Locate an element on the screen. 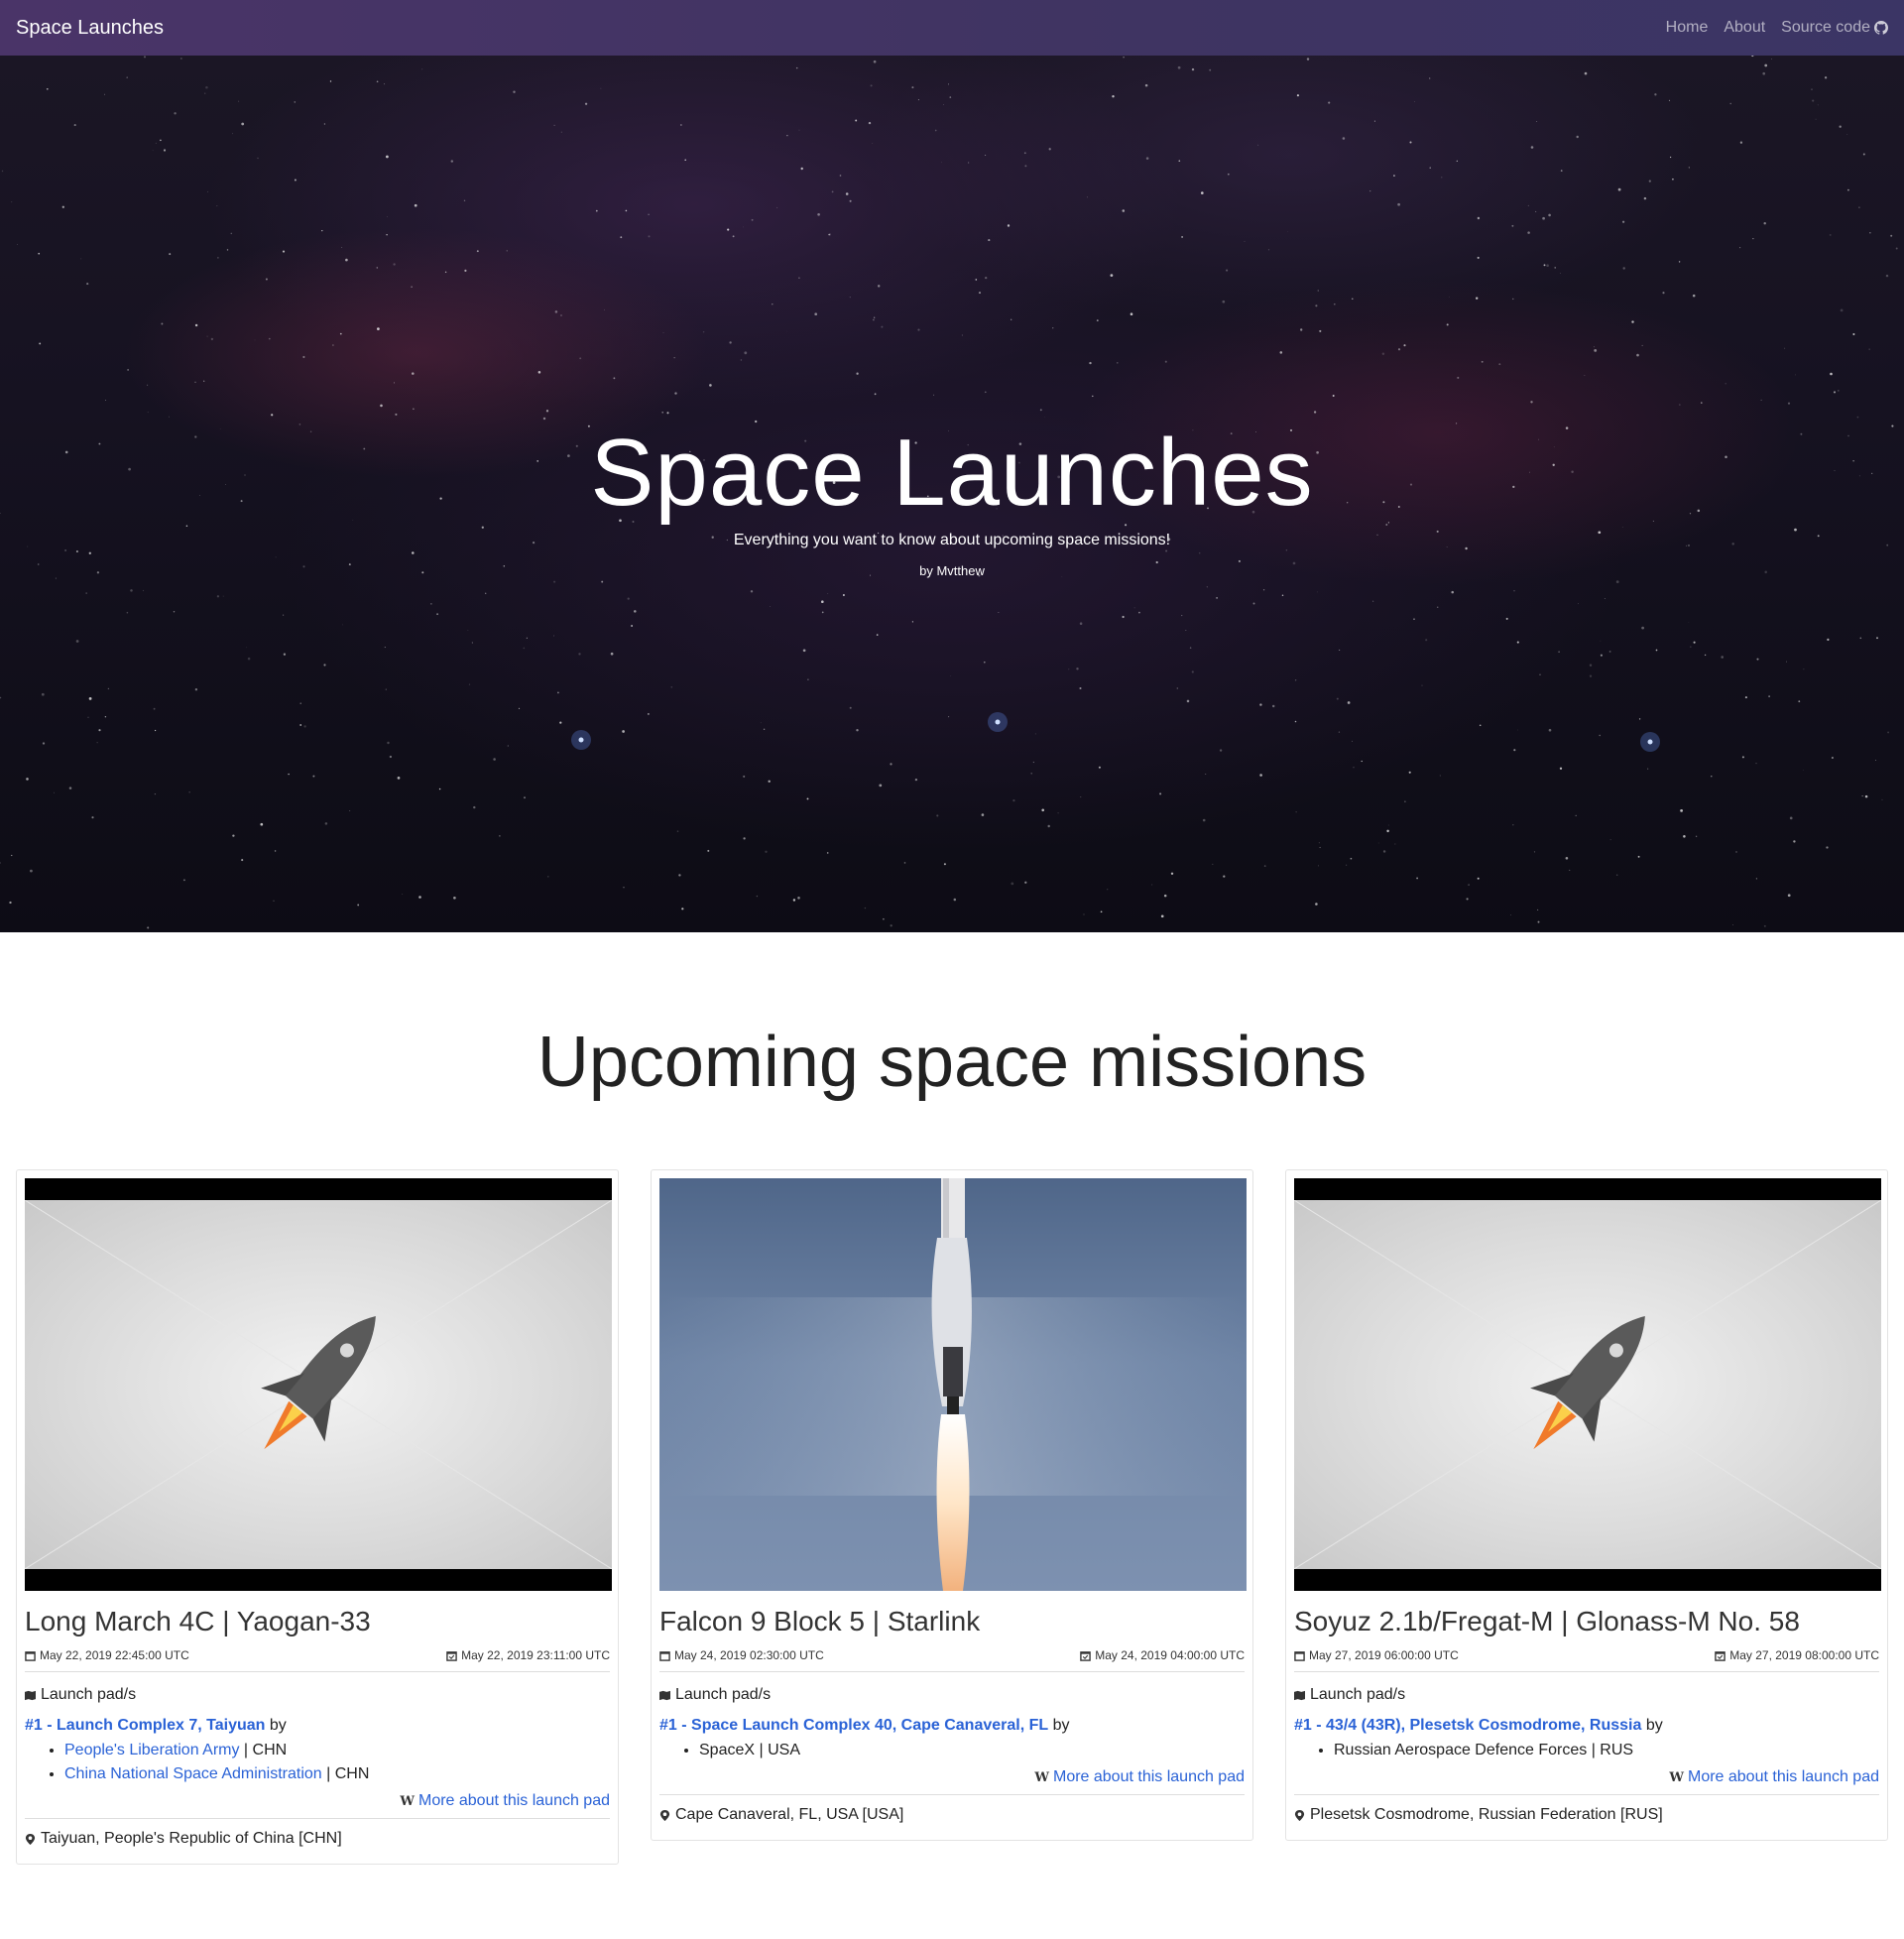 The width and height of the screenshot is (1904, 1939). mission-title: Long March 4C | Yaogan-33 is located at coordinates (198, 1621).